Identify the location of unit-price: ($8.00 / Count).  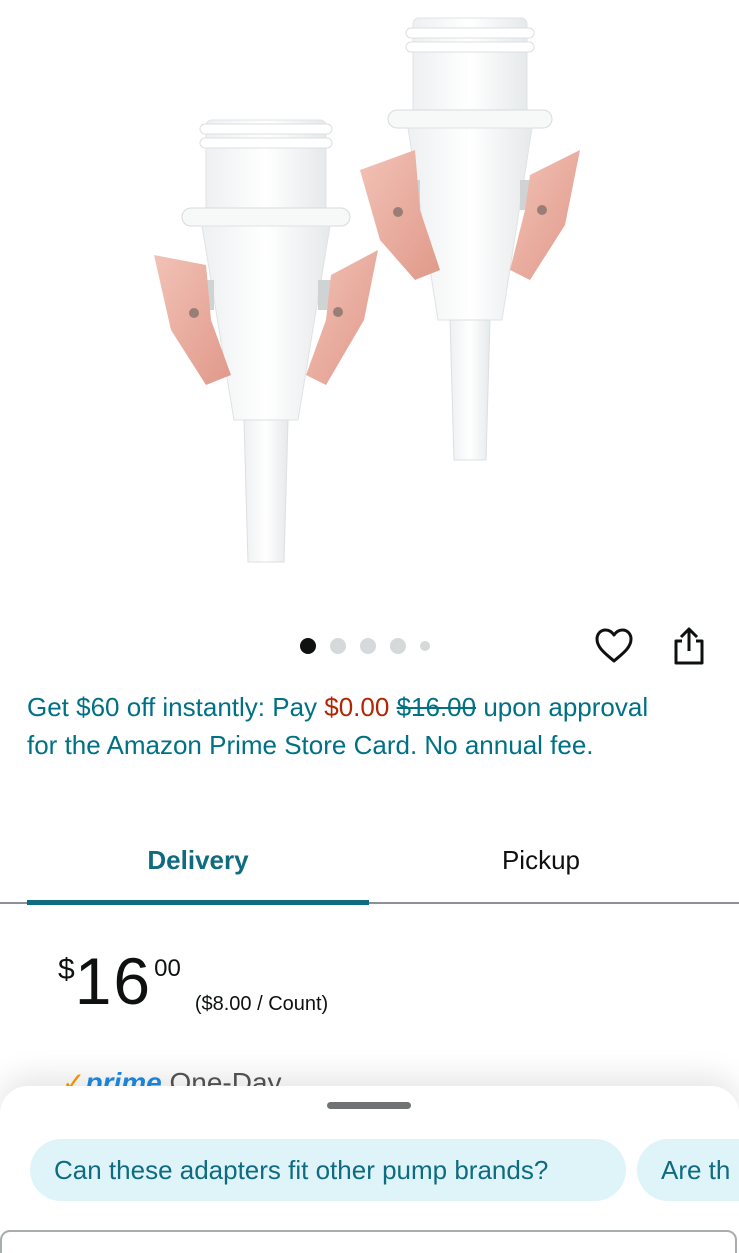
(261, 1004).